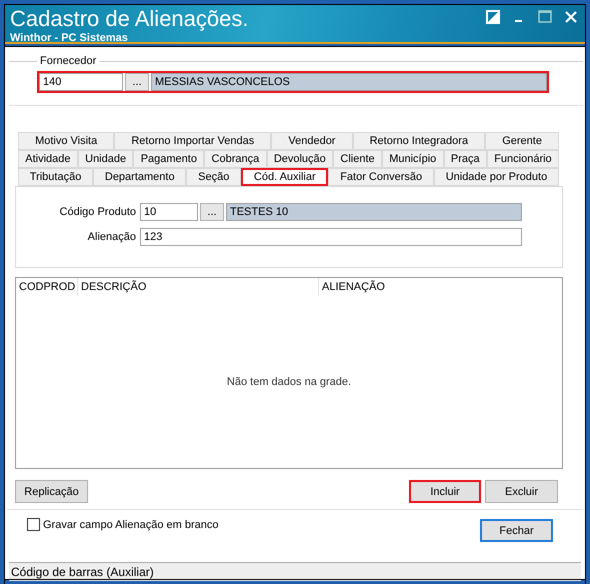  What do you see at coordinates (522, 141) in the screenshot?
I see `tab: Gerente` at bounding box center [522, 141].